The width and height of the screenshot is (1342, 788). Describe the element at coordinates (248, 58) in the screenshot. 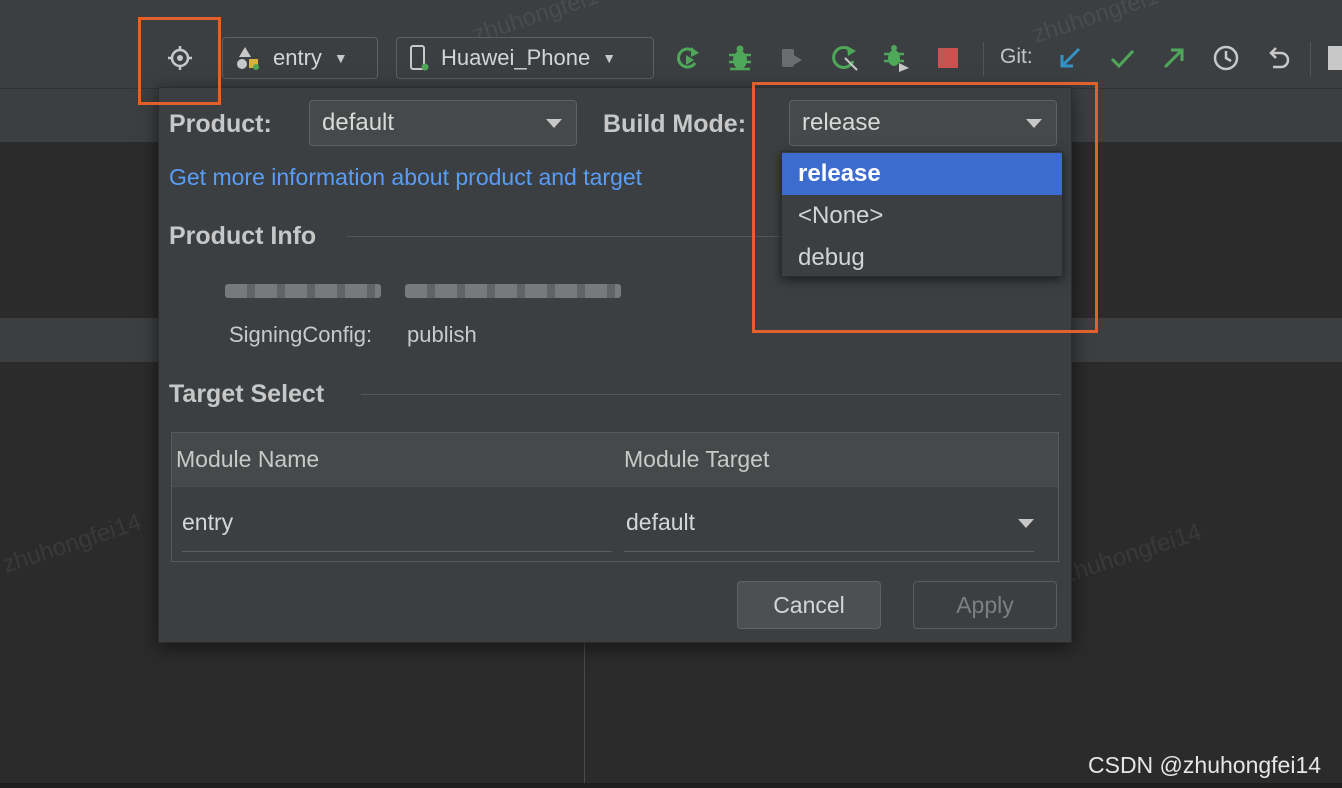

I see `module-icon` at that location.